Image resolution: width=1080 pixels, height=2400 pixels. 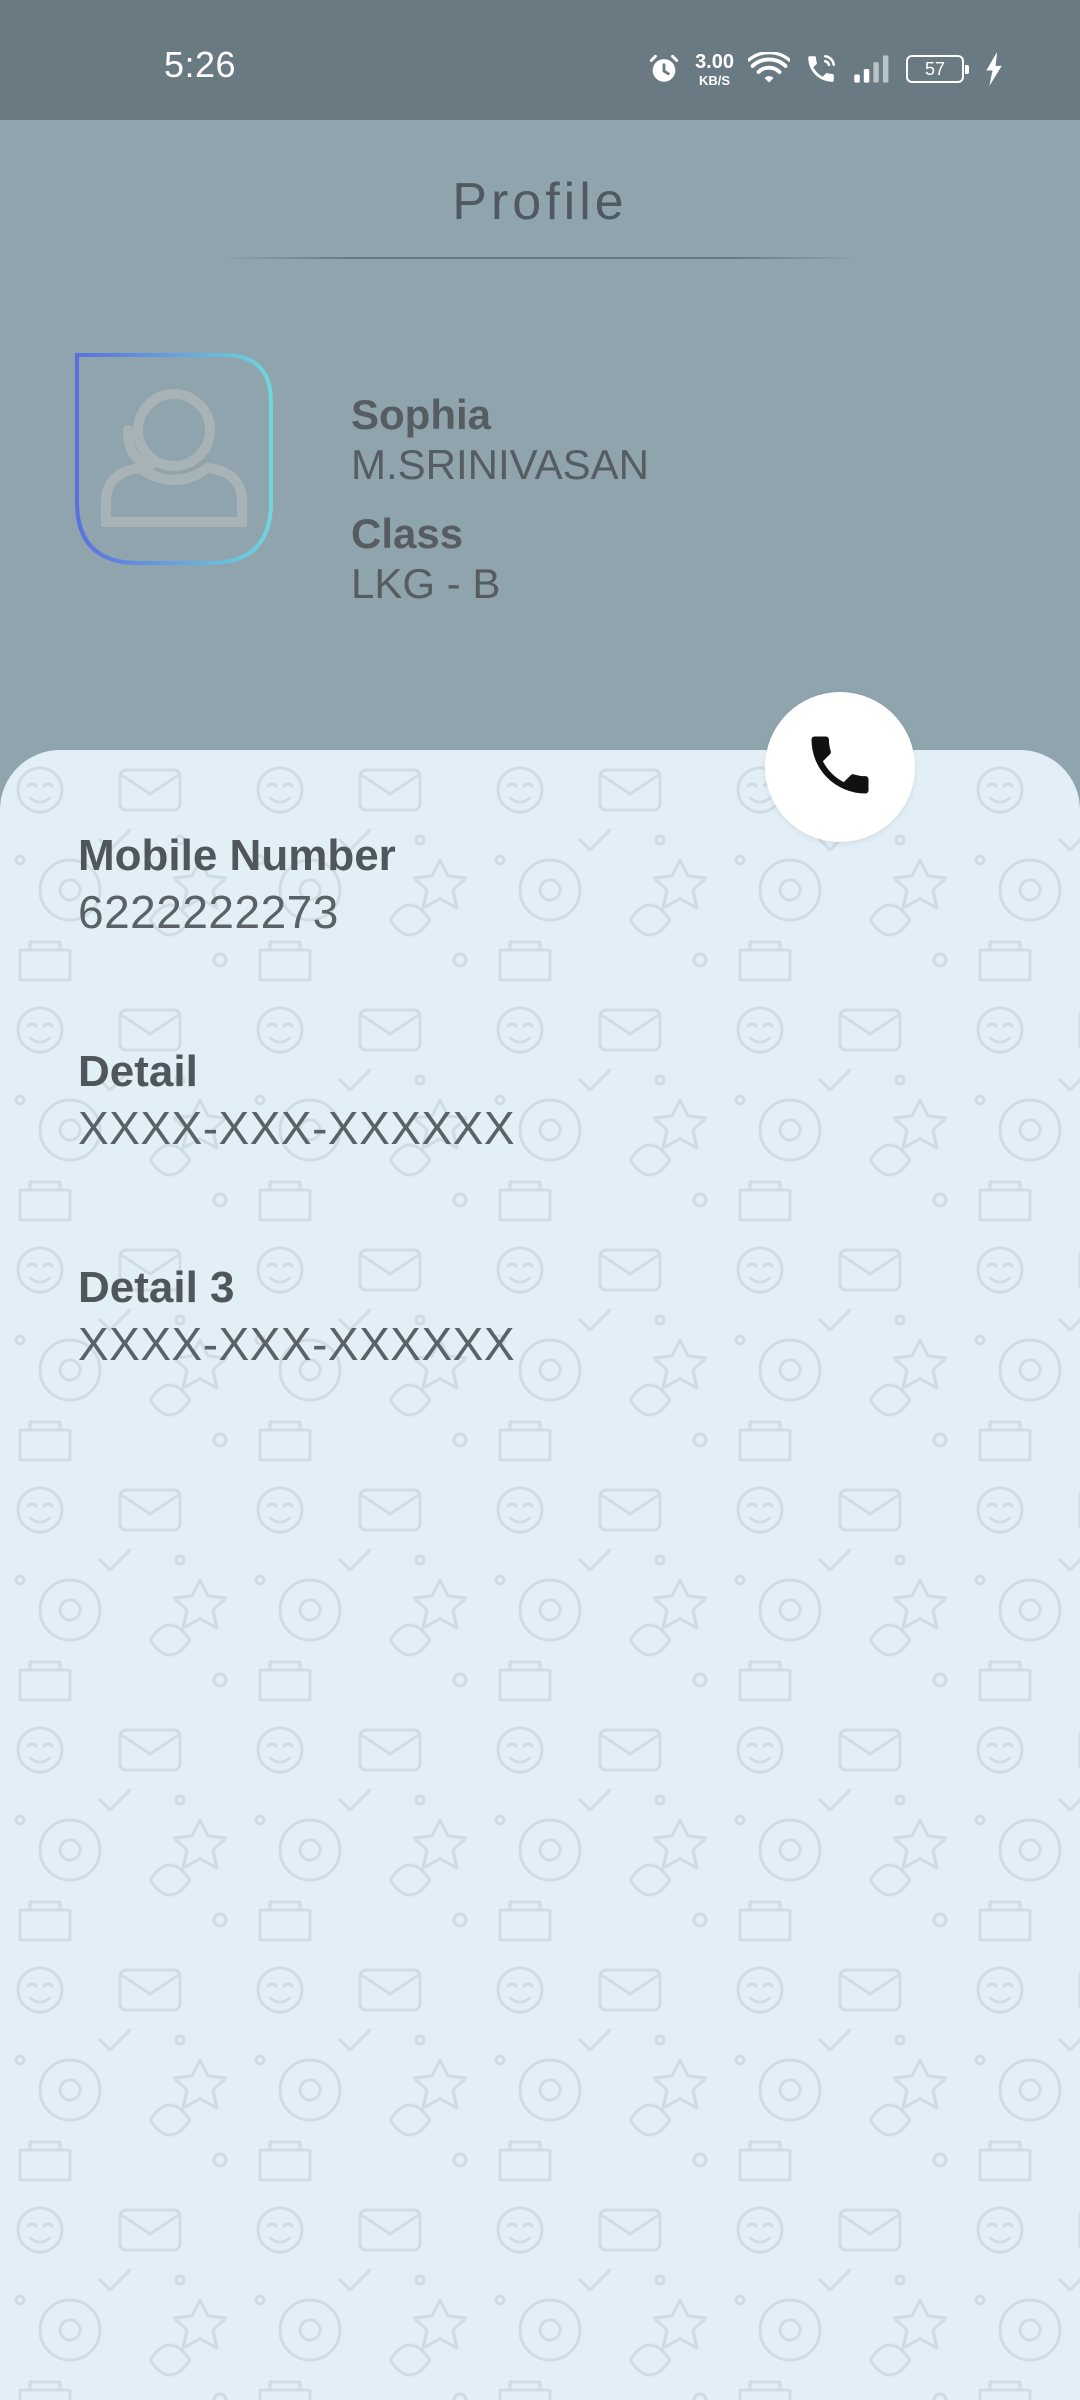 What do you see at coordinates (872, 69) in the screenshot?
I see `signal-icon` at bounding box center [872, 69].